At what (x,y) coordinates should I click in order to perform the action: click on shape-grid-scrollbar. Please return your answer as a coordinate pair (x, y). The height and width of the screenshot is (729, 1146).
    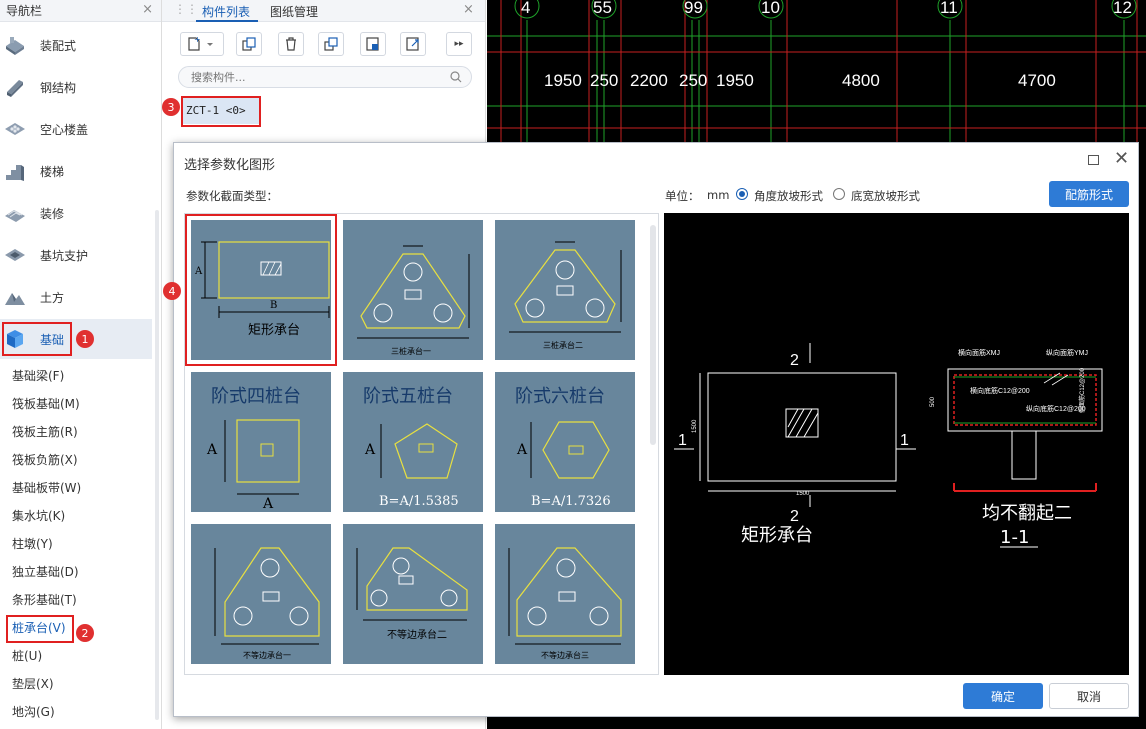
    Looking at the image, I should click on (653, 335).